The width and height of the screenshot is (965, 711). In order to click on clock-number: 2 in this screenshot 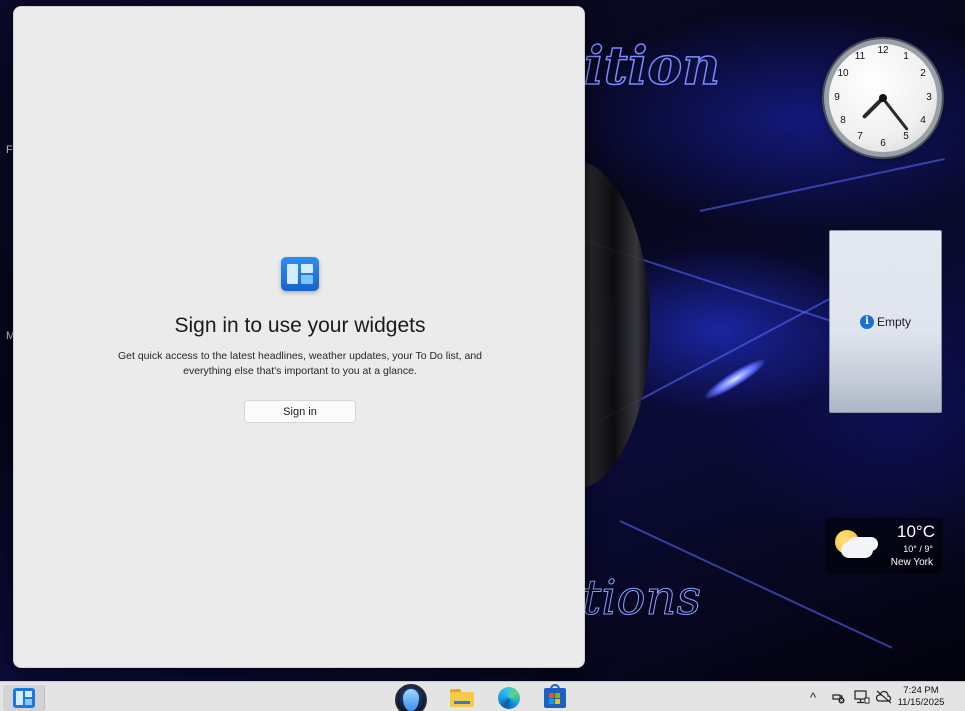, I will do `click(923, 73)`.